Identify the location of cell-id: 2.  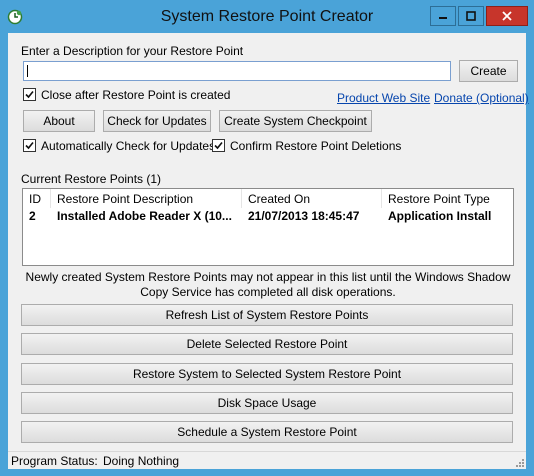
(32, 216).